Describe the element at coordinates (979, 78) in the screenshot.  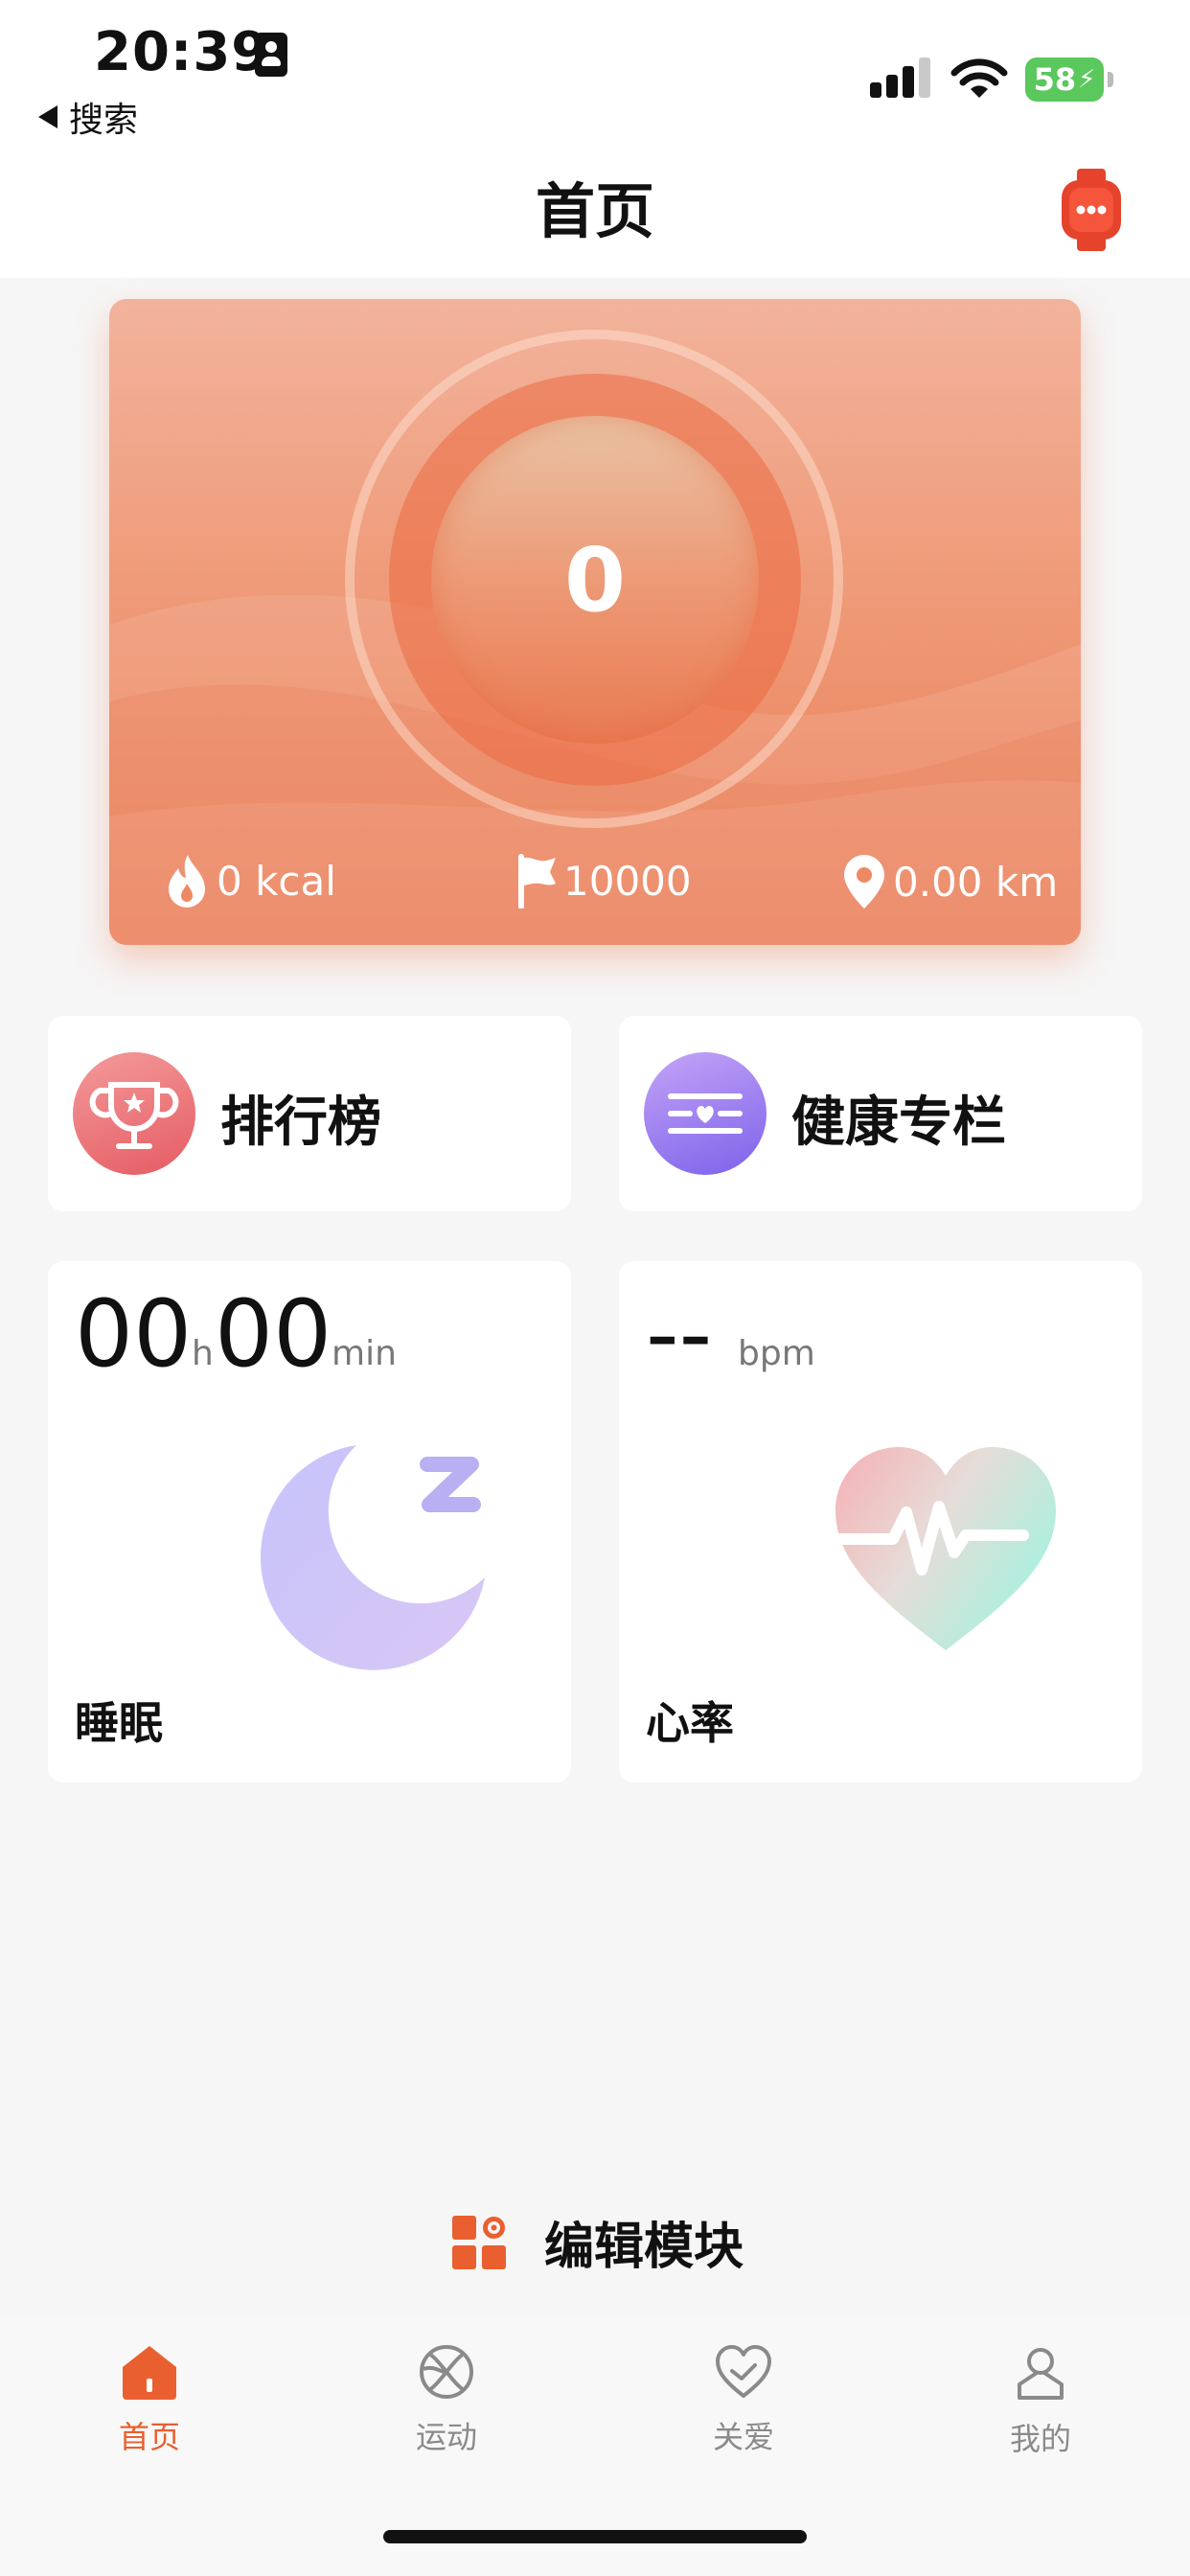
I see `wifi-icon` at that location.